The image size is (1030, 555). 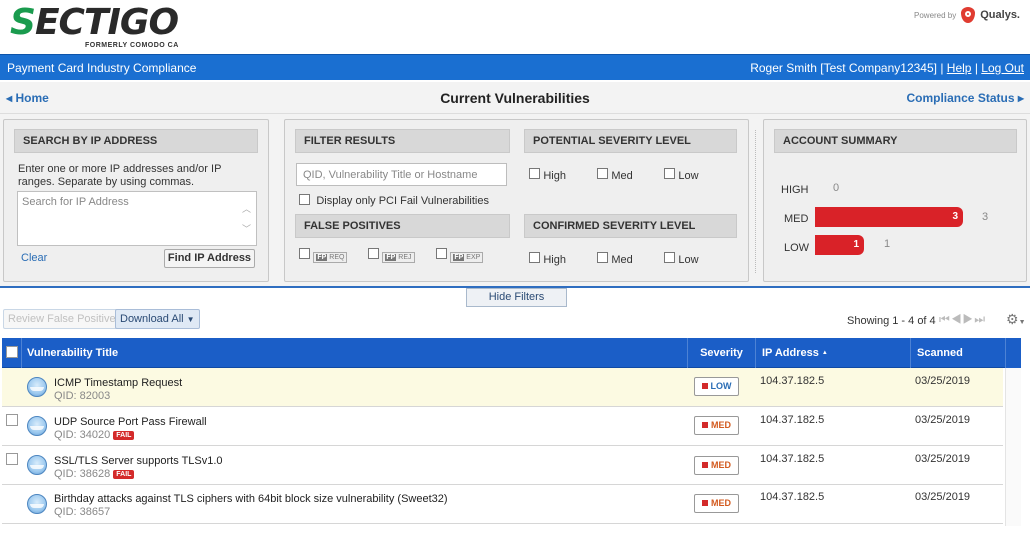 I want to click on summary-low-bar: 1, so click(x=839, y=245).